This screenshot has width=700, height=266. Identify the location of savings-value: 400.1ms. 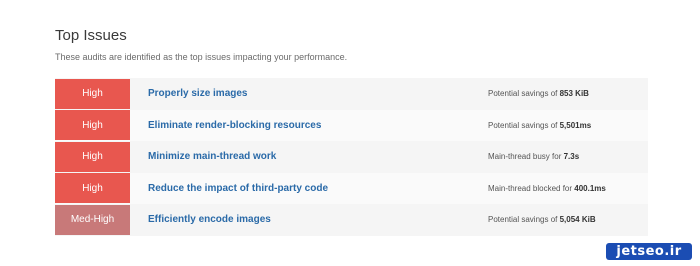
(590, 188).